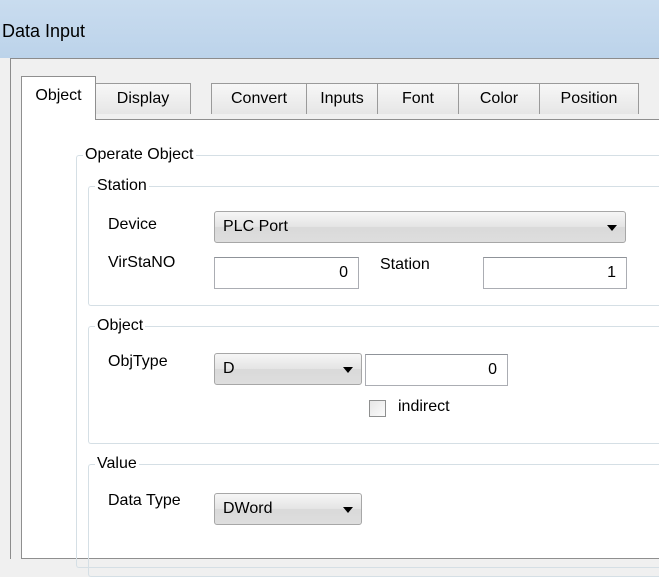  Describe the element at coordinates (436, 370) in the screenshot. I see `address-input: 0` at that location.